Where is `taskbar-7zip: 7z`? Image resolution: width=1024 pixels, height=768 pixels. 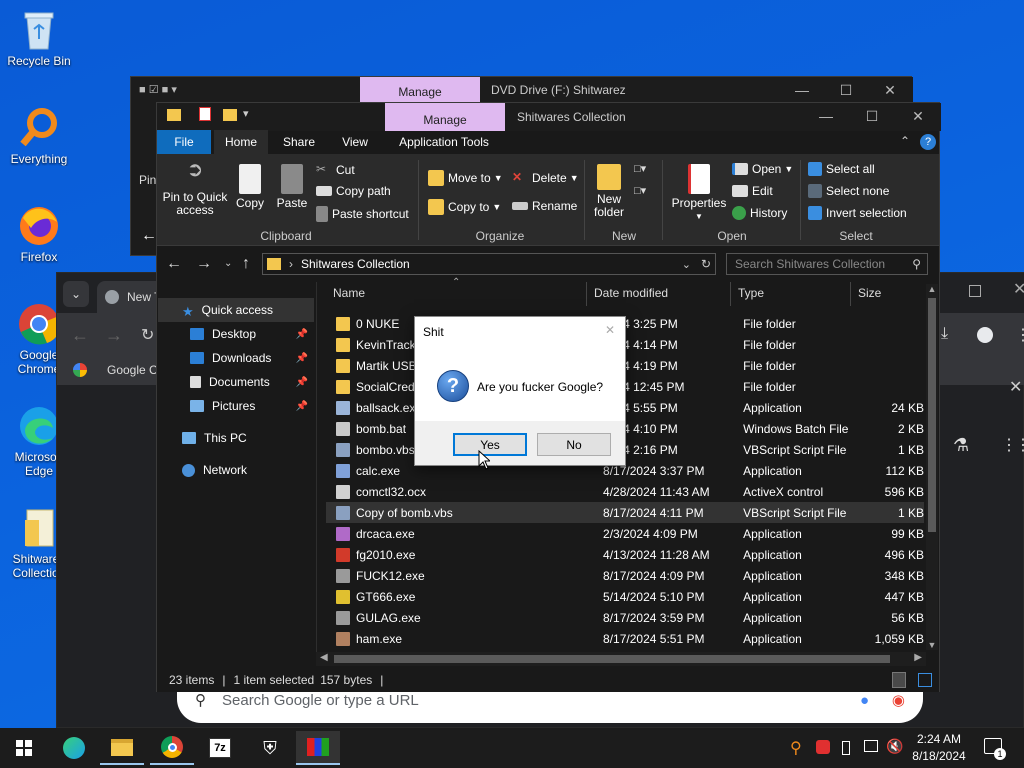 taskbar-7zip: 7z is located at coordinates (220, 748).